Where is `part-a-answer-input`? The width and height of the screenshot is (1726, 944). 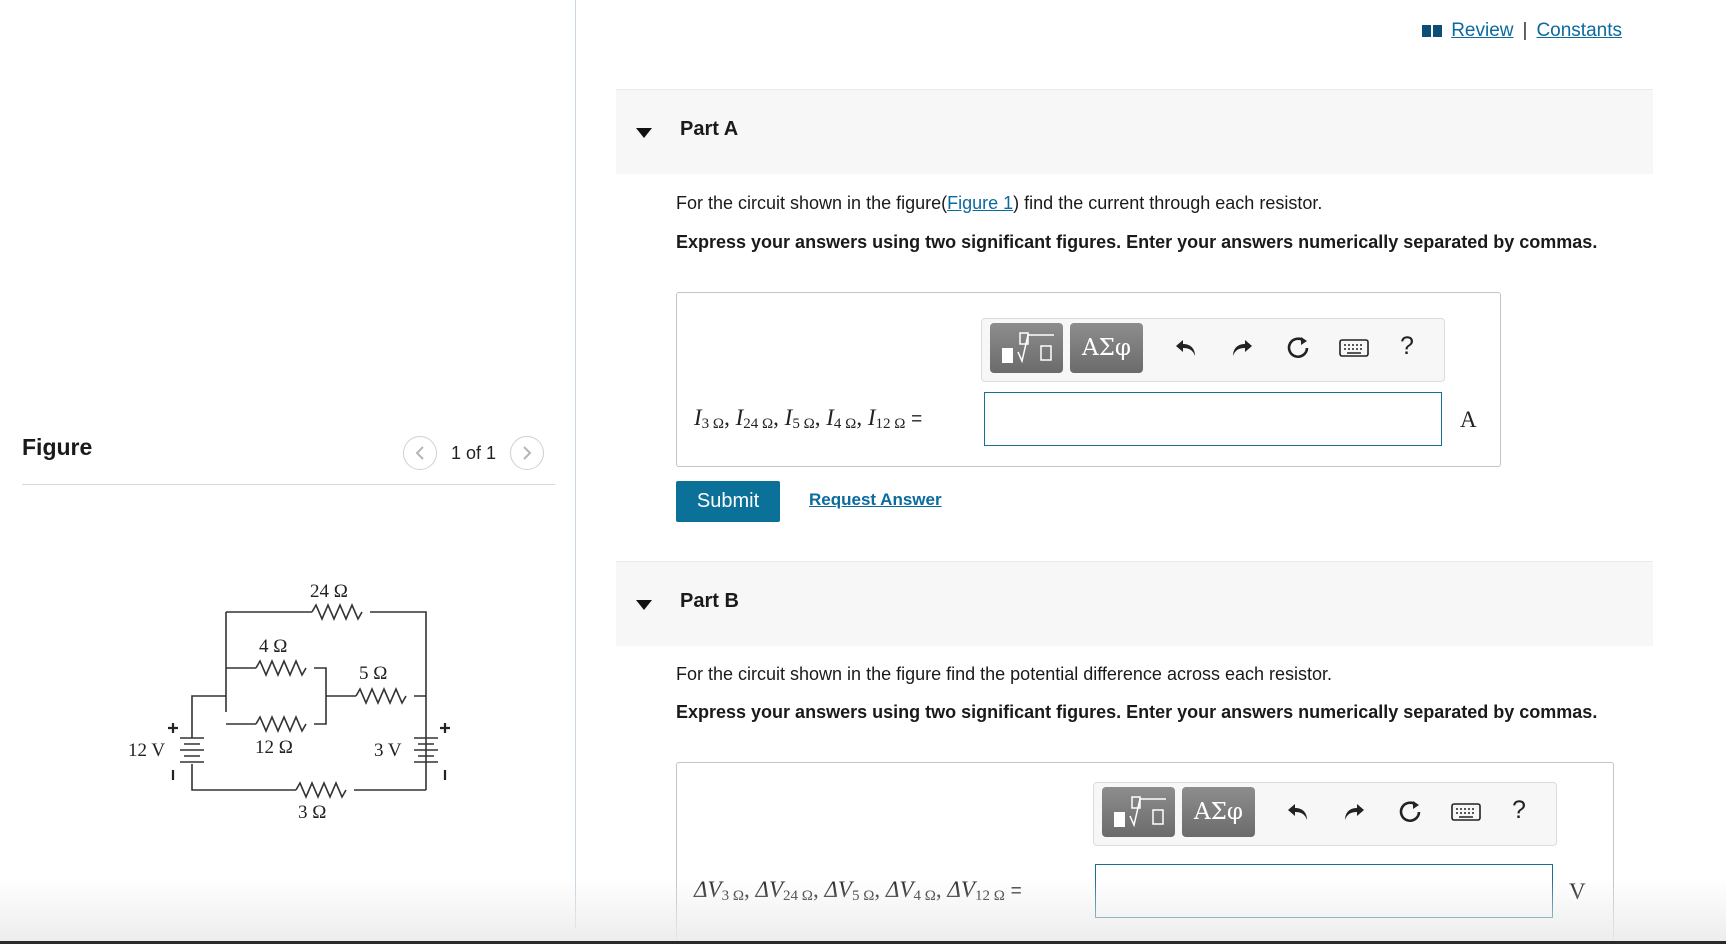 part-a-answer-input is located at coordinates (1213, 419).